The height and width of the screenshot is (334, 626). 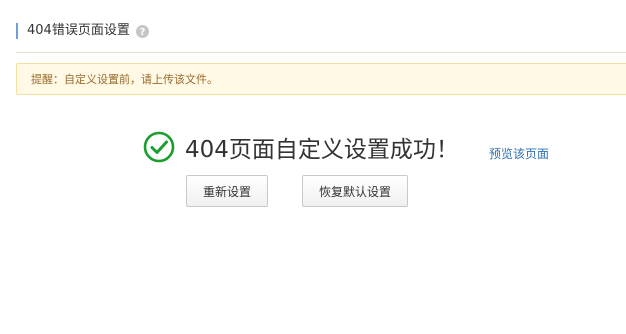 What do you see at coordinates (124, 79) in the screenshot?
I see `notice-text: 提醒：自定义设置前，请上传该文件。` at bounding box center [124, 79].